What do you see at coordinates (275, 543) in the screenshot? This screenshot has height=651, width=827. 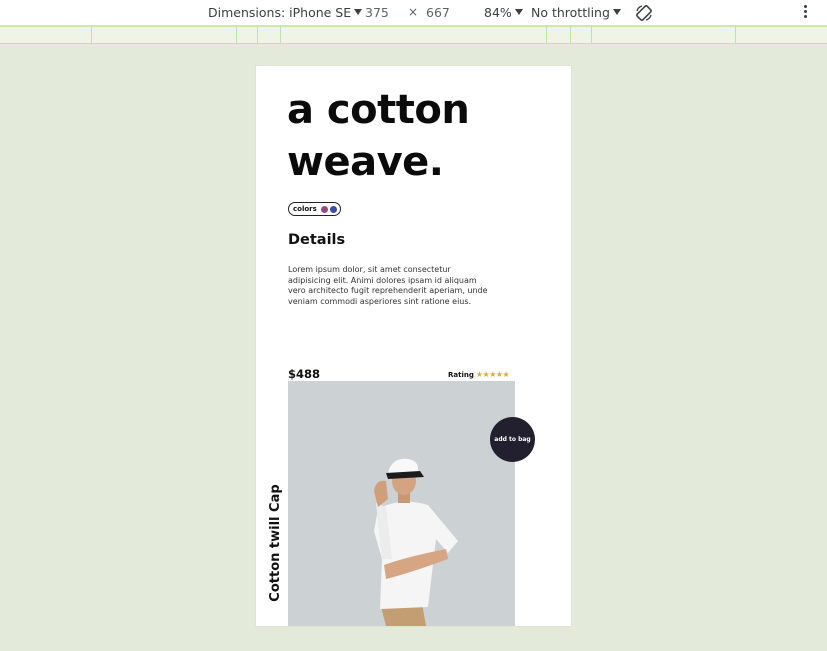 I see `product-name: Cotton twill Cap` at bounding box center [275, 543].